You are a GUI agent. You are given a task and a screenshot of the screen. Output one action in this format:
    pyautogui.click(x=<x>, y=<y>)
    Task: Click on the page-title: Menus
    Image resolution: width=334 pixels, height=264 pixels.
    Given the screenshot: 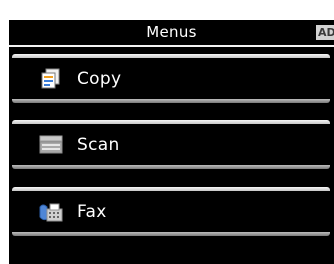 What is the action you would take?
    pyautogui.click(x=171, y=32)
    